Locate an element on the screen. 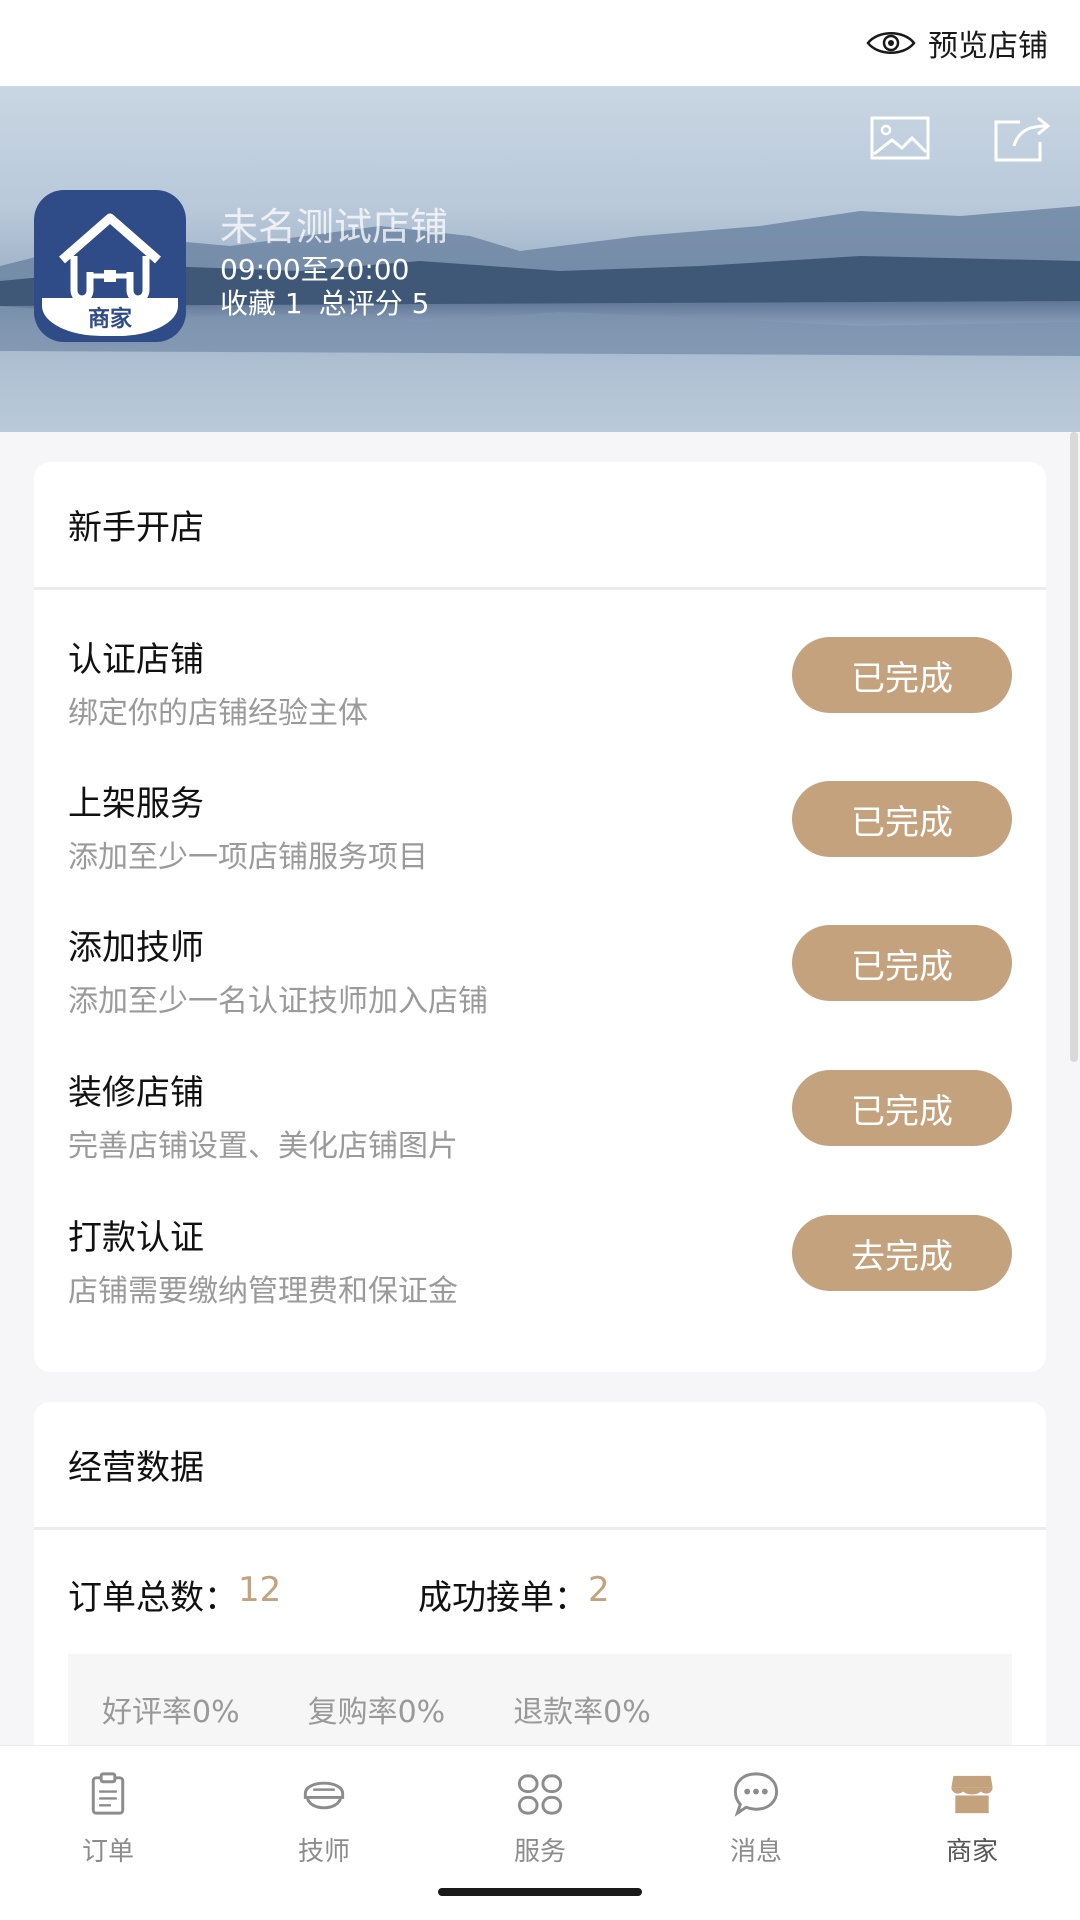 The image size is (1080, 1920). grid-icon is located at coordinates (540, 1794).